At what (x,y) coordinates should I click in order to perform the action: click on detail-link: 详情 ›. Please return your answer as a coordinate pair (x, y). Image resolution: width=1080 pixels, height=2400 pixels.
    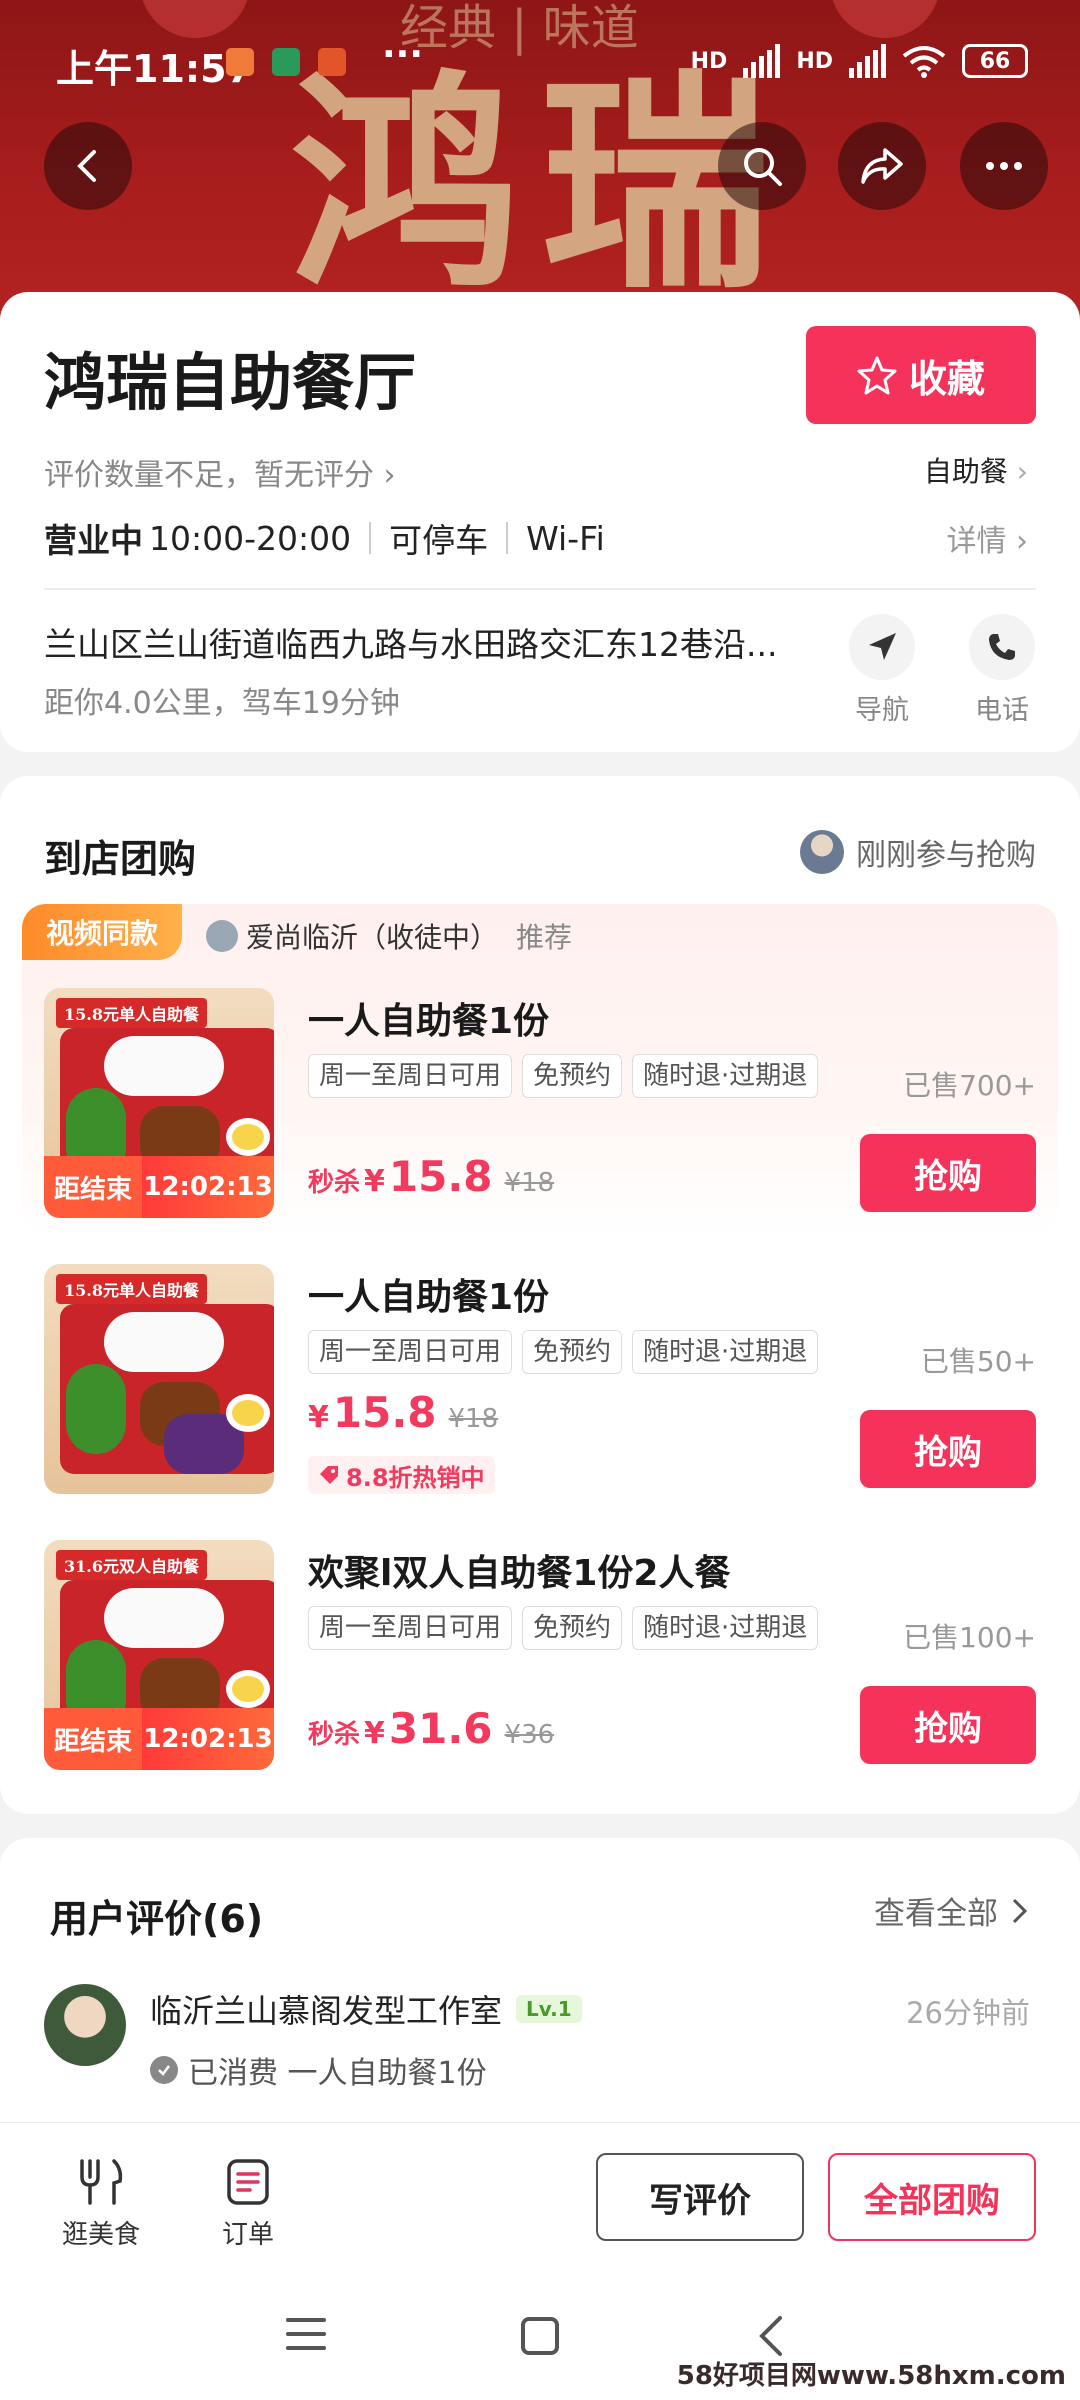
    Looking at the image, I should click on (987, 538).